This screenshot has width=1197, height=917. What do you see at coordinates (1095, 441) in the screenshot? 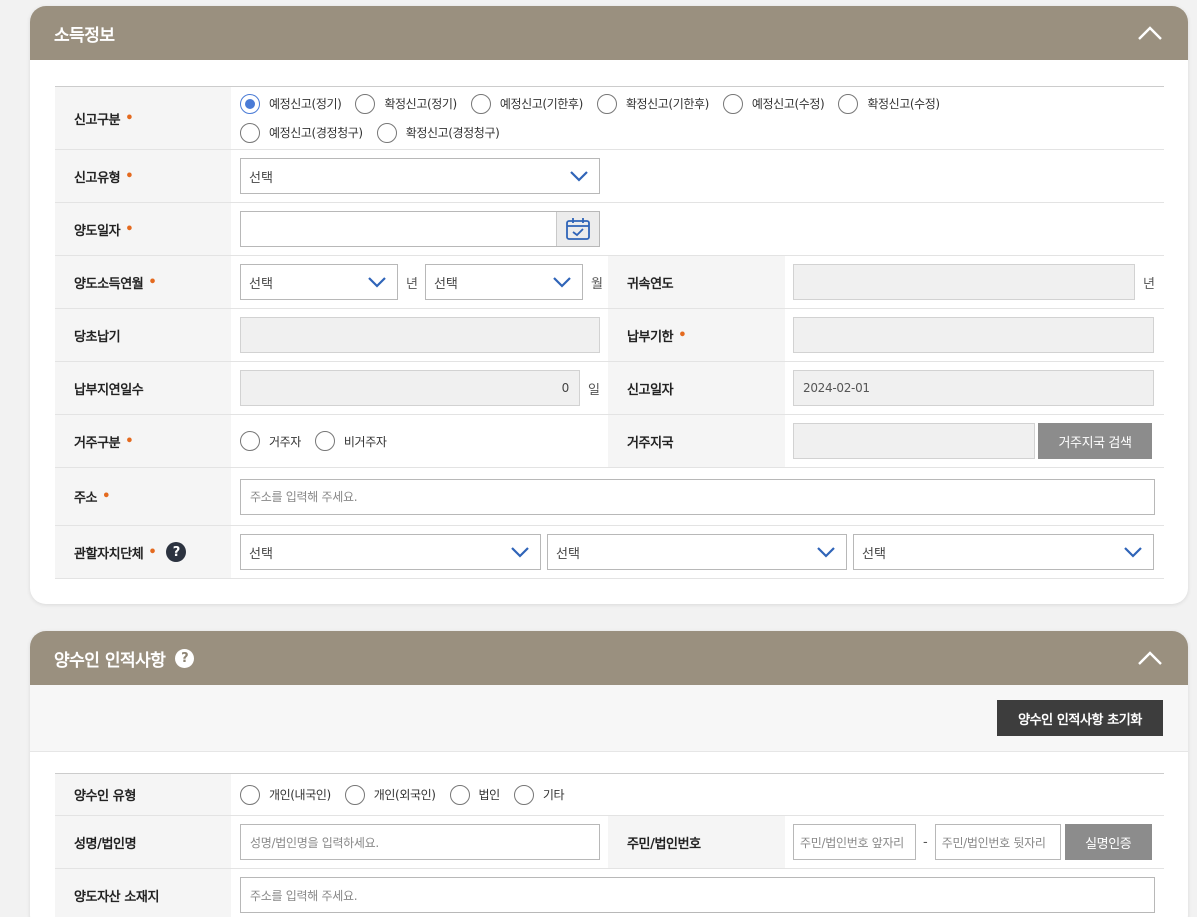
I see `residence-country-search-button: 거주지국 검색` at bounding box center [1095, 441].